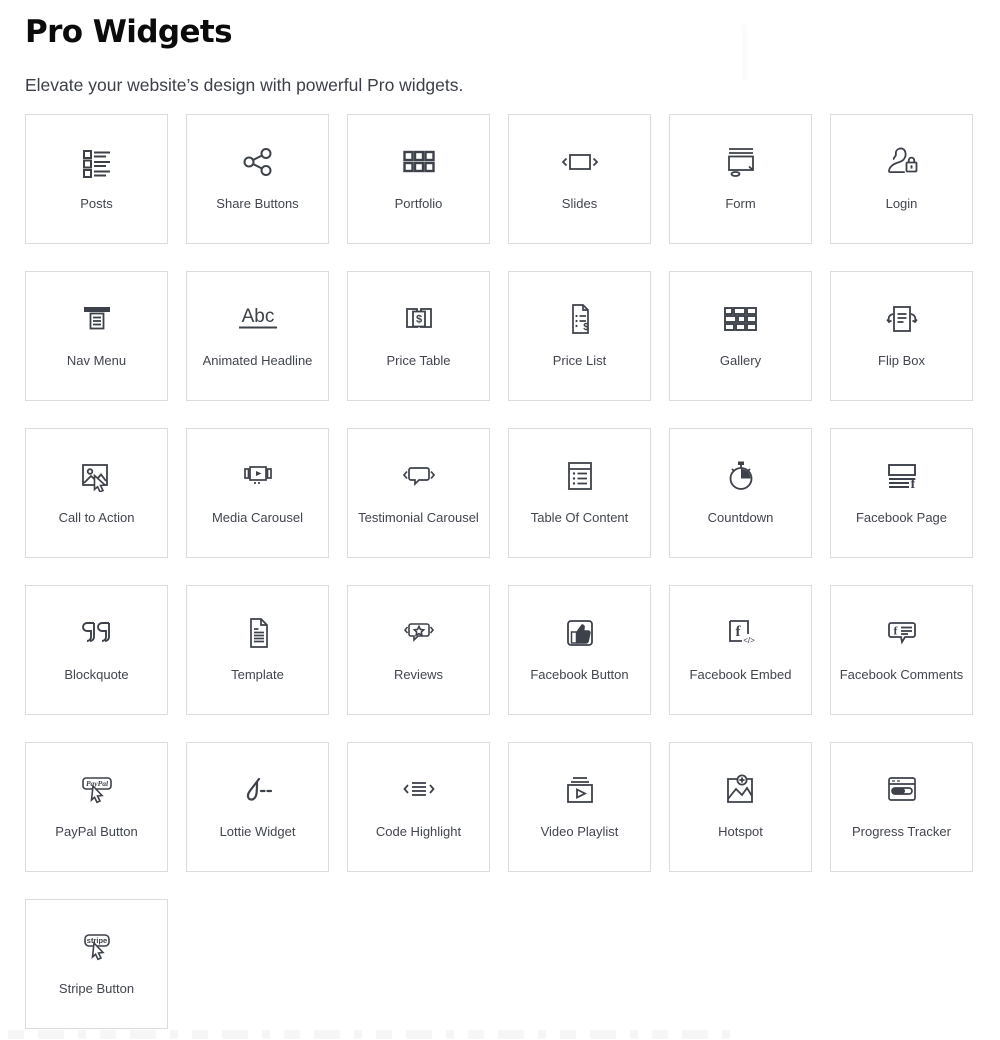 This screenshot has height=1040, width=1000. What do you see at coordinates (97, 162) in the screenshot?
I see `posts-list-icon` at bounding box center [97, 162].